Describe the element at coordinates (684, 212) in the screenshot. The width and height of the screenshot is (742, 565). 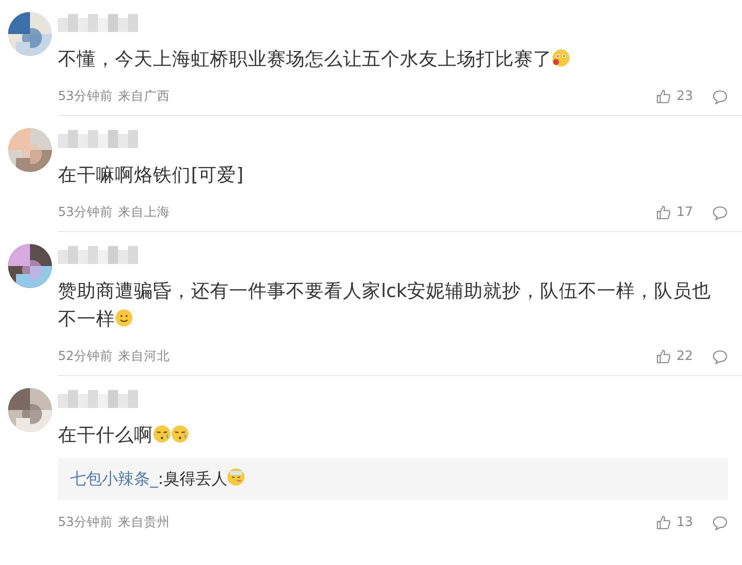
I see `like-count: 17` at that location.